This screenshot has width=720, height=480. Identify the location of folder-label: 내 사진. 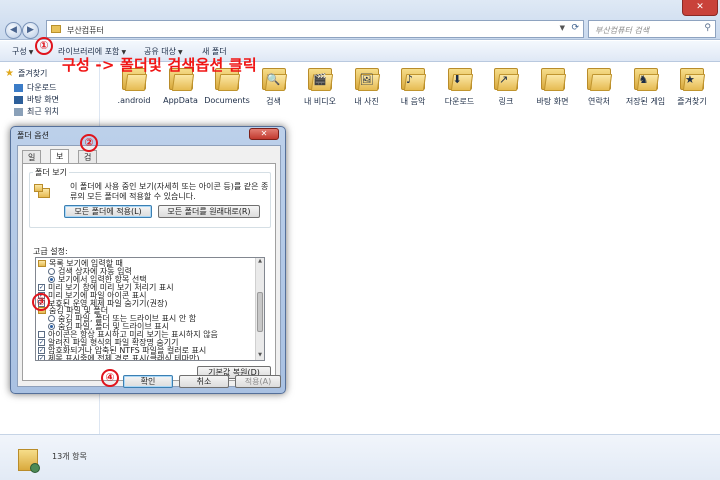
(366, 101).